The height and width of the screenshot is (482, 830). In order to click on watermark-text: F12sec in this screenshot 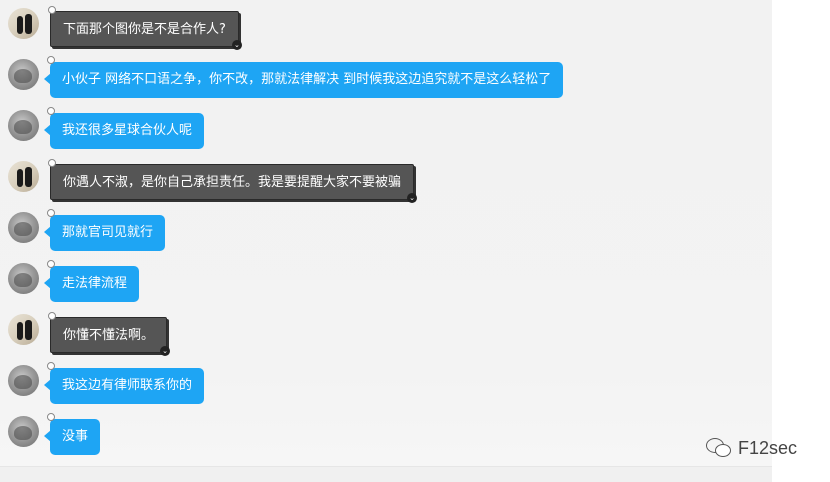, I will do `click(768, 447)`.